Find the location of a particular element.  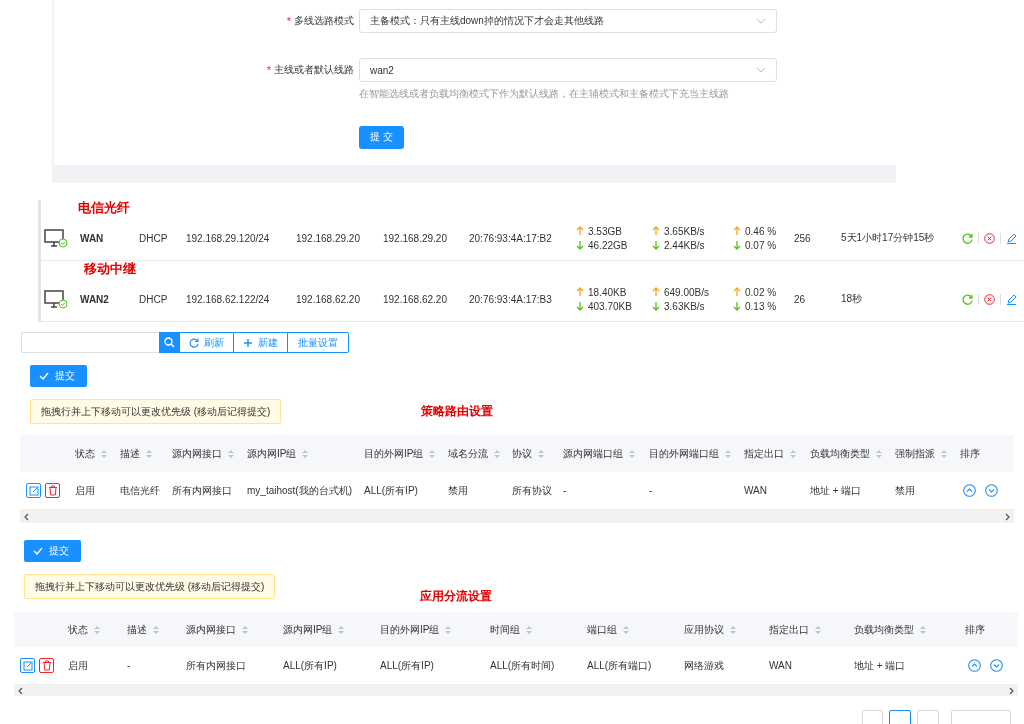

table-cell-text: 192.168.29.120/24 is located at coordinates (228, 238).